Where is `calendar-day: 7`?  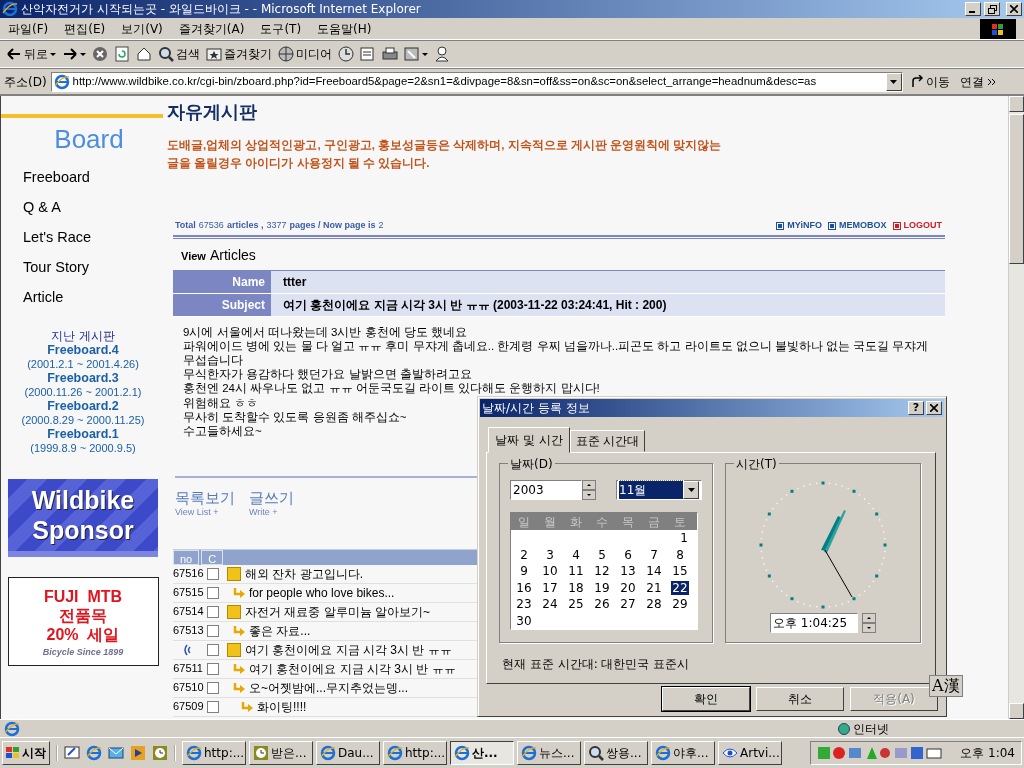
calendar-day: 7 is located at coordinates (654, 554).